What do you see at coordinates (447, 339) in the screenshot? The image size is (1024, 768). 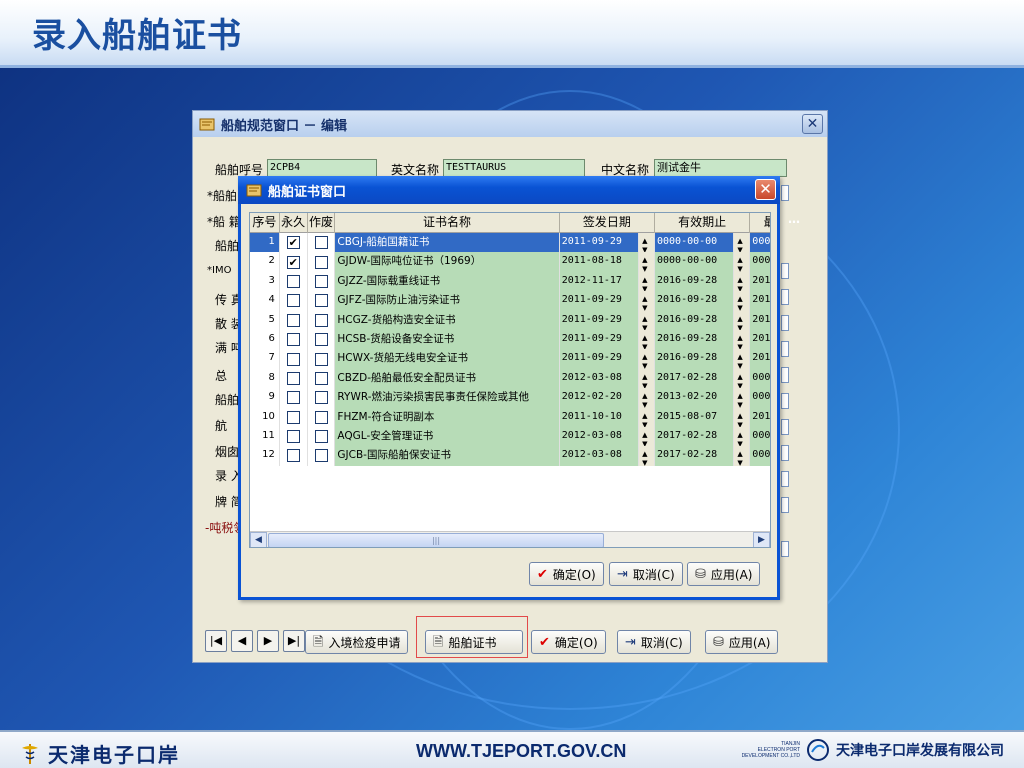 I see `cert-name-cell: HCSB-货船设备安全证书` at bounding box center [447, 339].